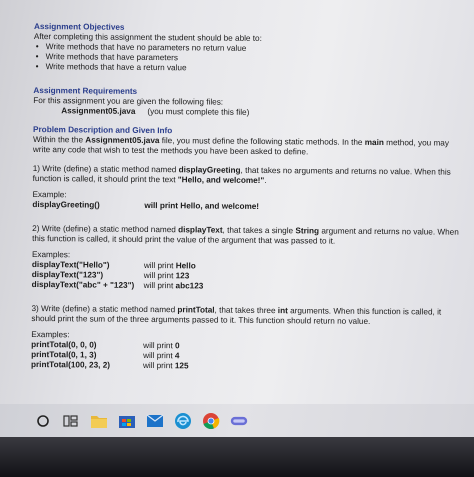 This screenshot has height=477, width=474. I want to click on search-icon, so click(43, 421).